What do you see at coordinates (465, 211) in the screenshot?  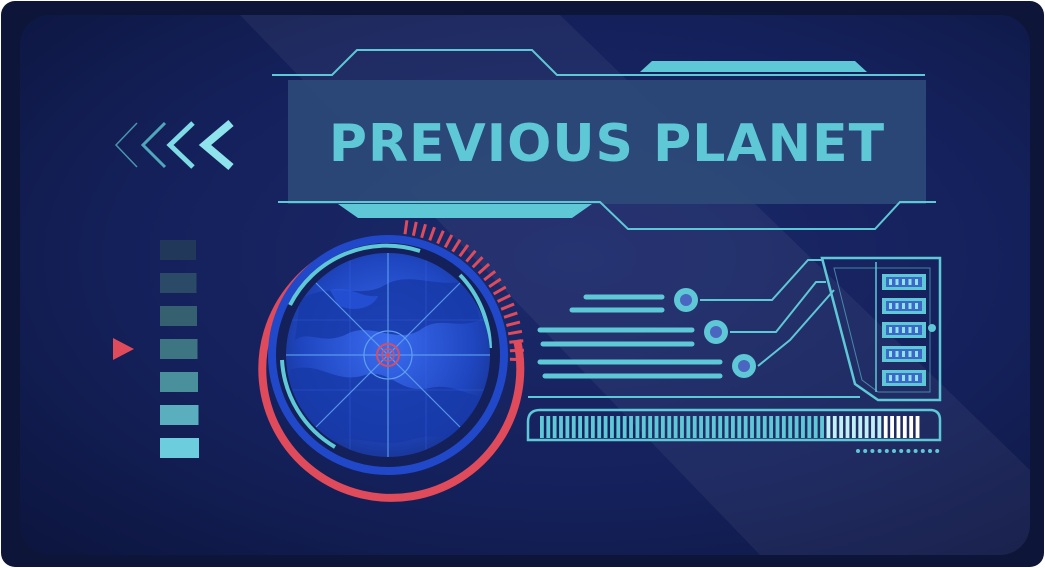 I see `title-frame-bottom-tab` at bounding box center [465, 211].